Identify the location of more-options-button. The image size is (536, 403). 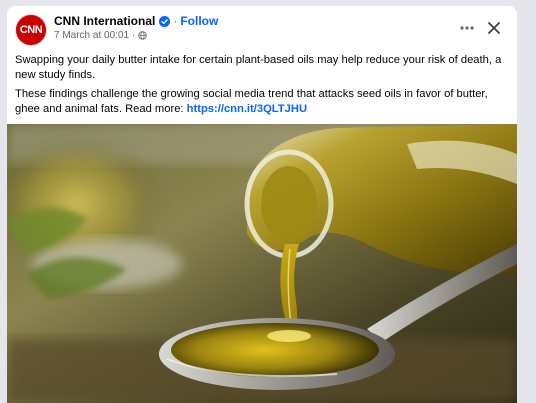
(467, 28).